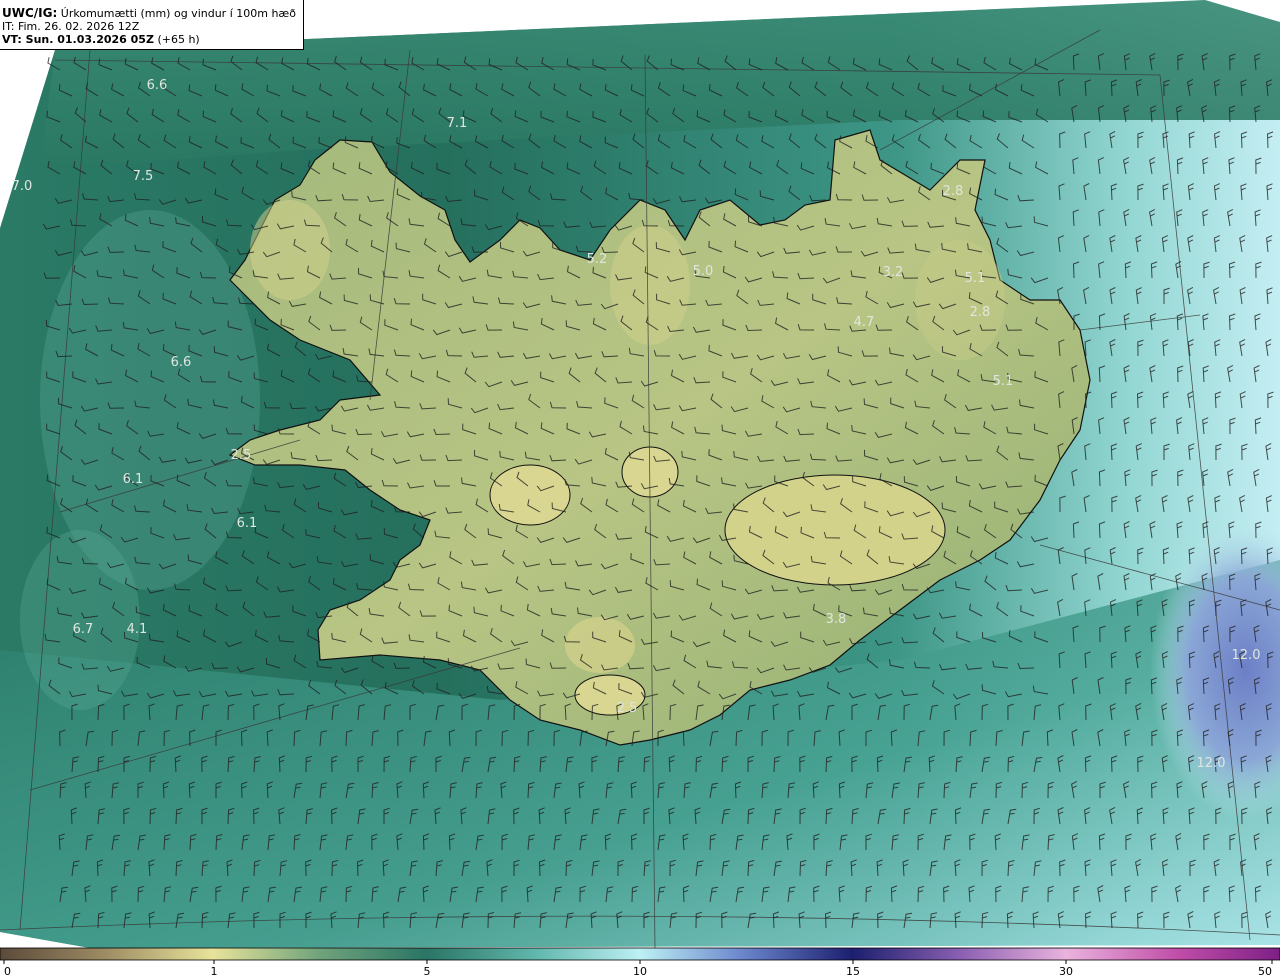 This screenshot has width=1280, height=978. Describe the element at coordinates (427, 971) in the screenshot. I see `colorbar-tick-label: 5` at that location.